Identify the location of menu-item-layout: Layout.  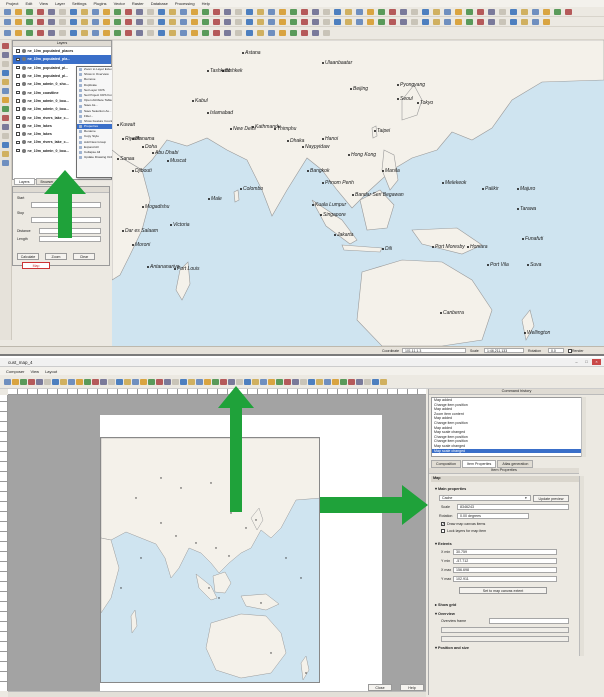
(51, 371).